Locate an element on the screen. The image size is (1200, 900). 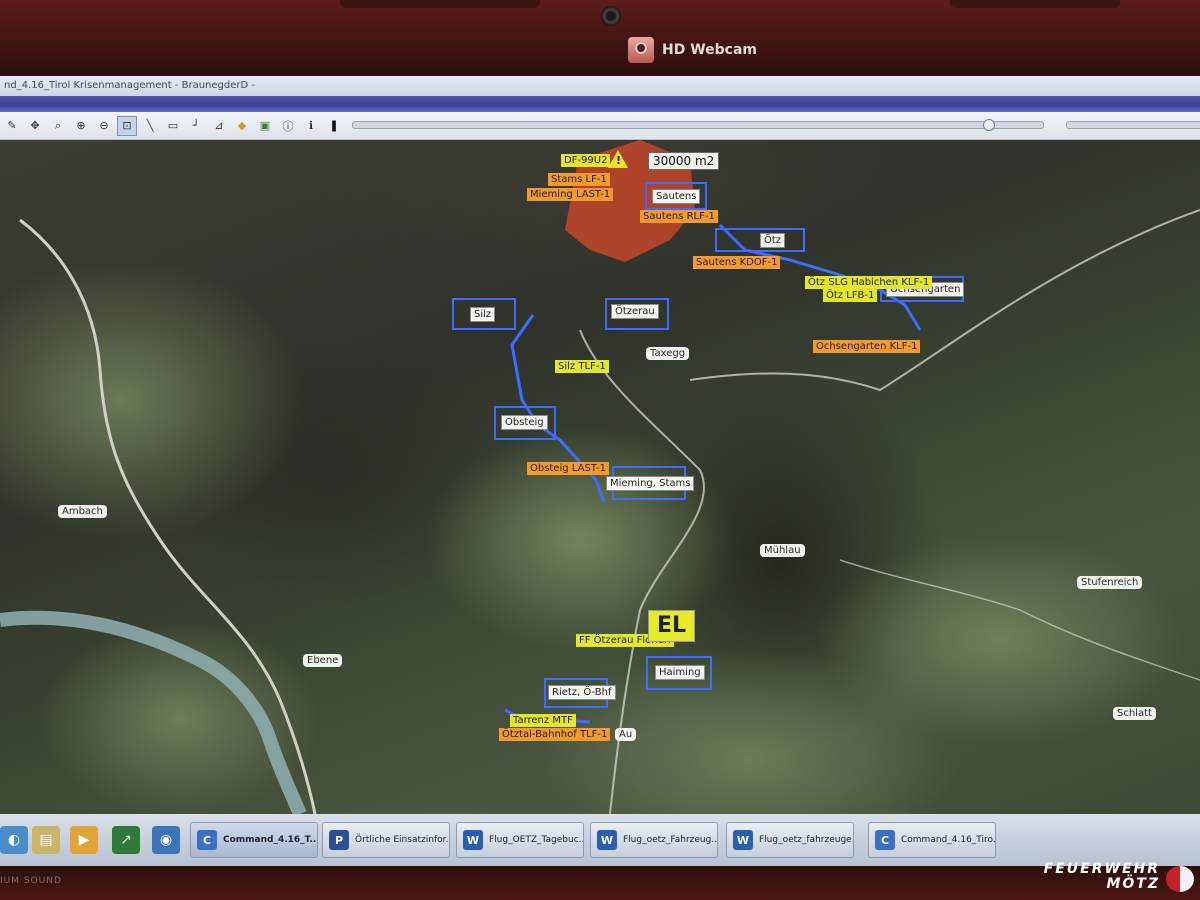
unit-label: Haiming is located at coordinates (680, 672).